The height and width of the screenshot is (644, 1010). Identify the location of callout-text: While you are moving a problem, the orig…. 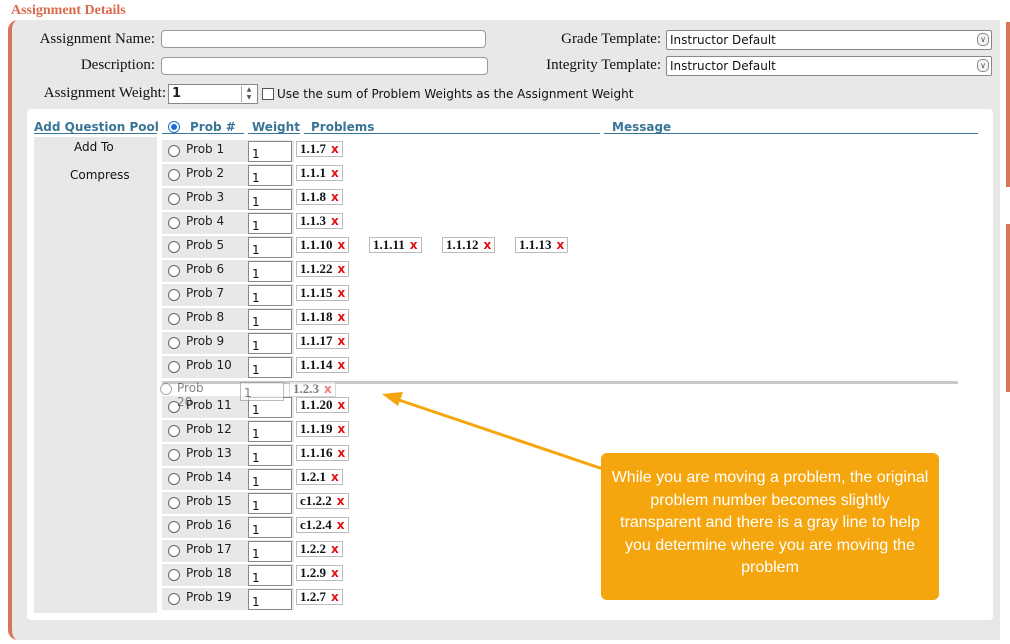
(770, 522).